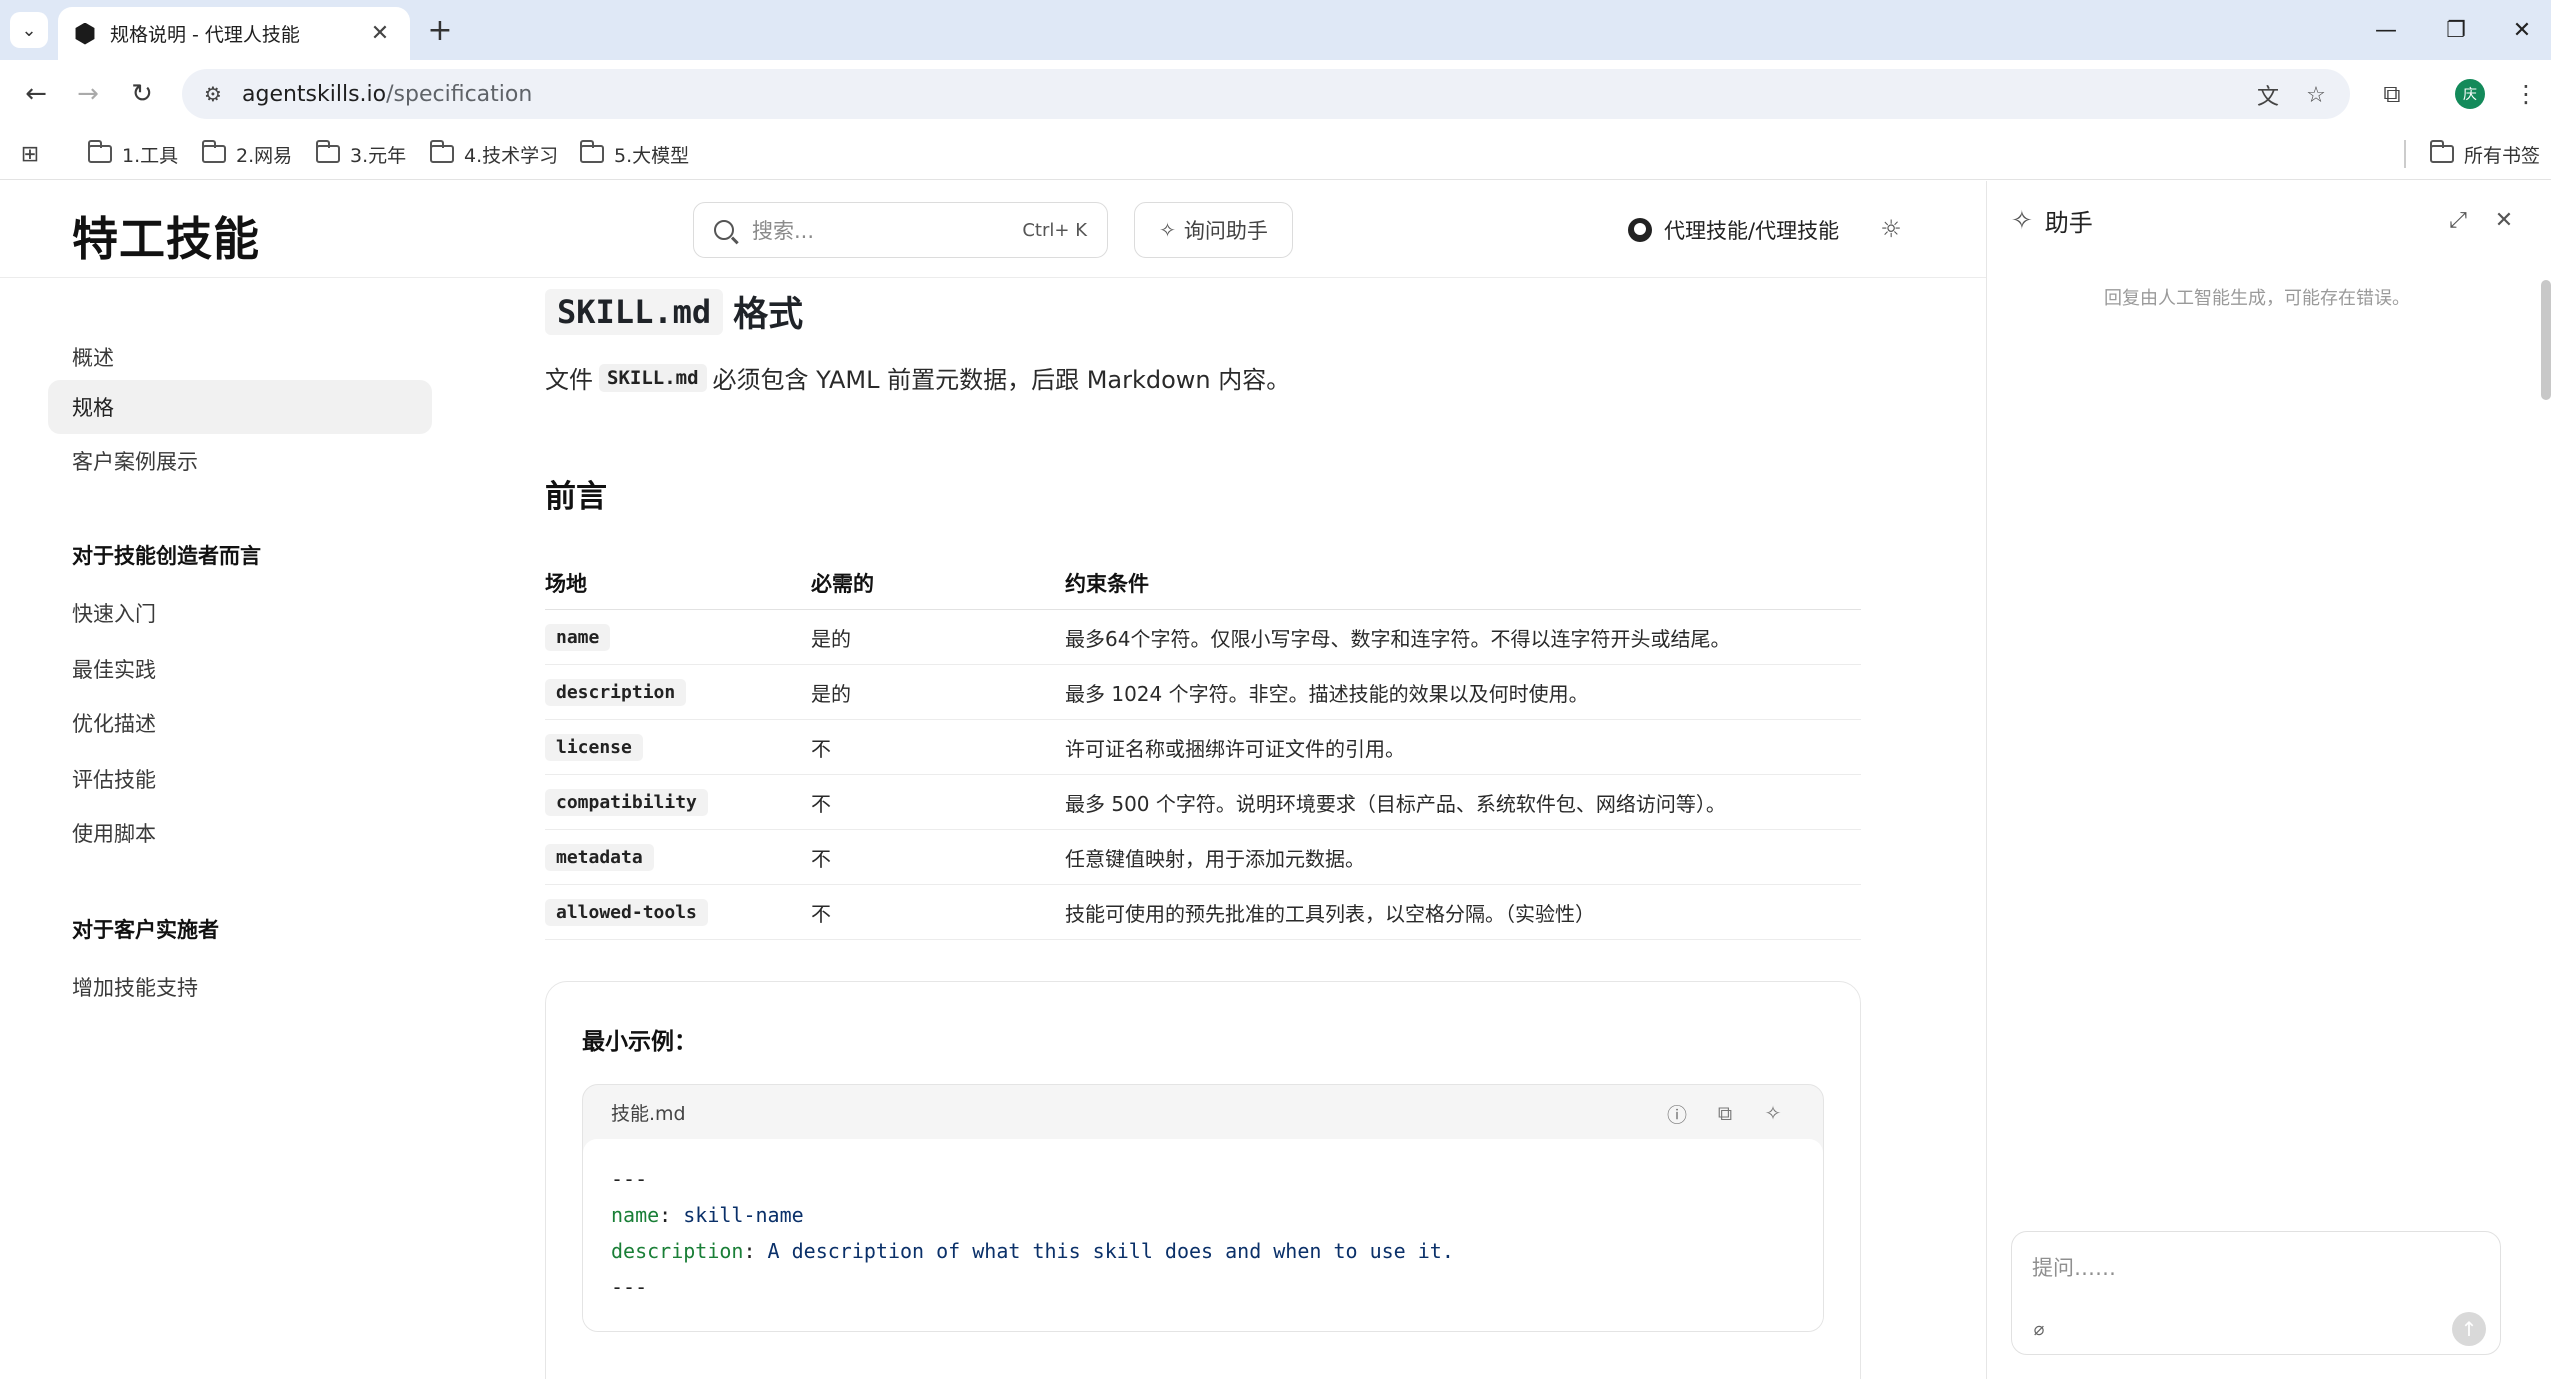  Describe the element at coordinates (1395, 803) in the screenshot. I see `constraint-cell: 最多 500 个字符。说明环境要求（目标产品、系统软件包、网络访问等）。` at that location.